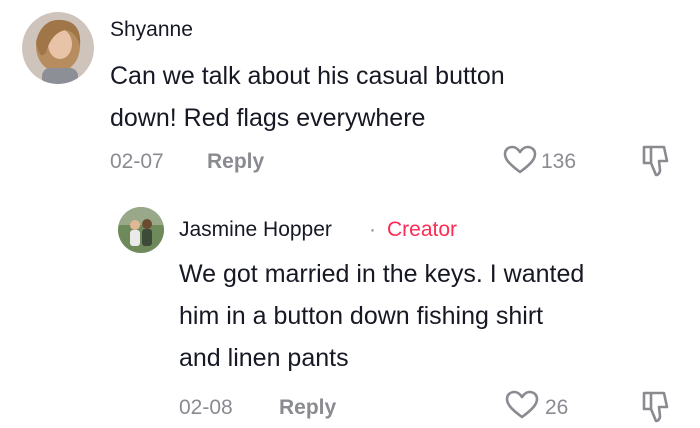 Image resolution: width=700 pixels, height=428 pixels. Describe the element at coordinates (559, 161) in the screenshot. I see `like-count: 136` at that location.